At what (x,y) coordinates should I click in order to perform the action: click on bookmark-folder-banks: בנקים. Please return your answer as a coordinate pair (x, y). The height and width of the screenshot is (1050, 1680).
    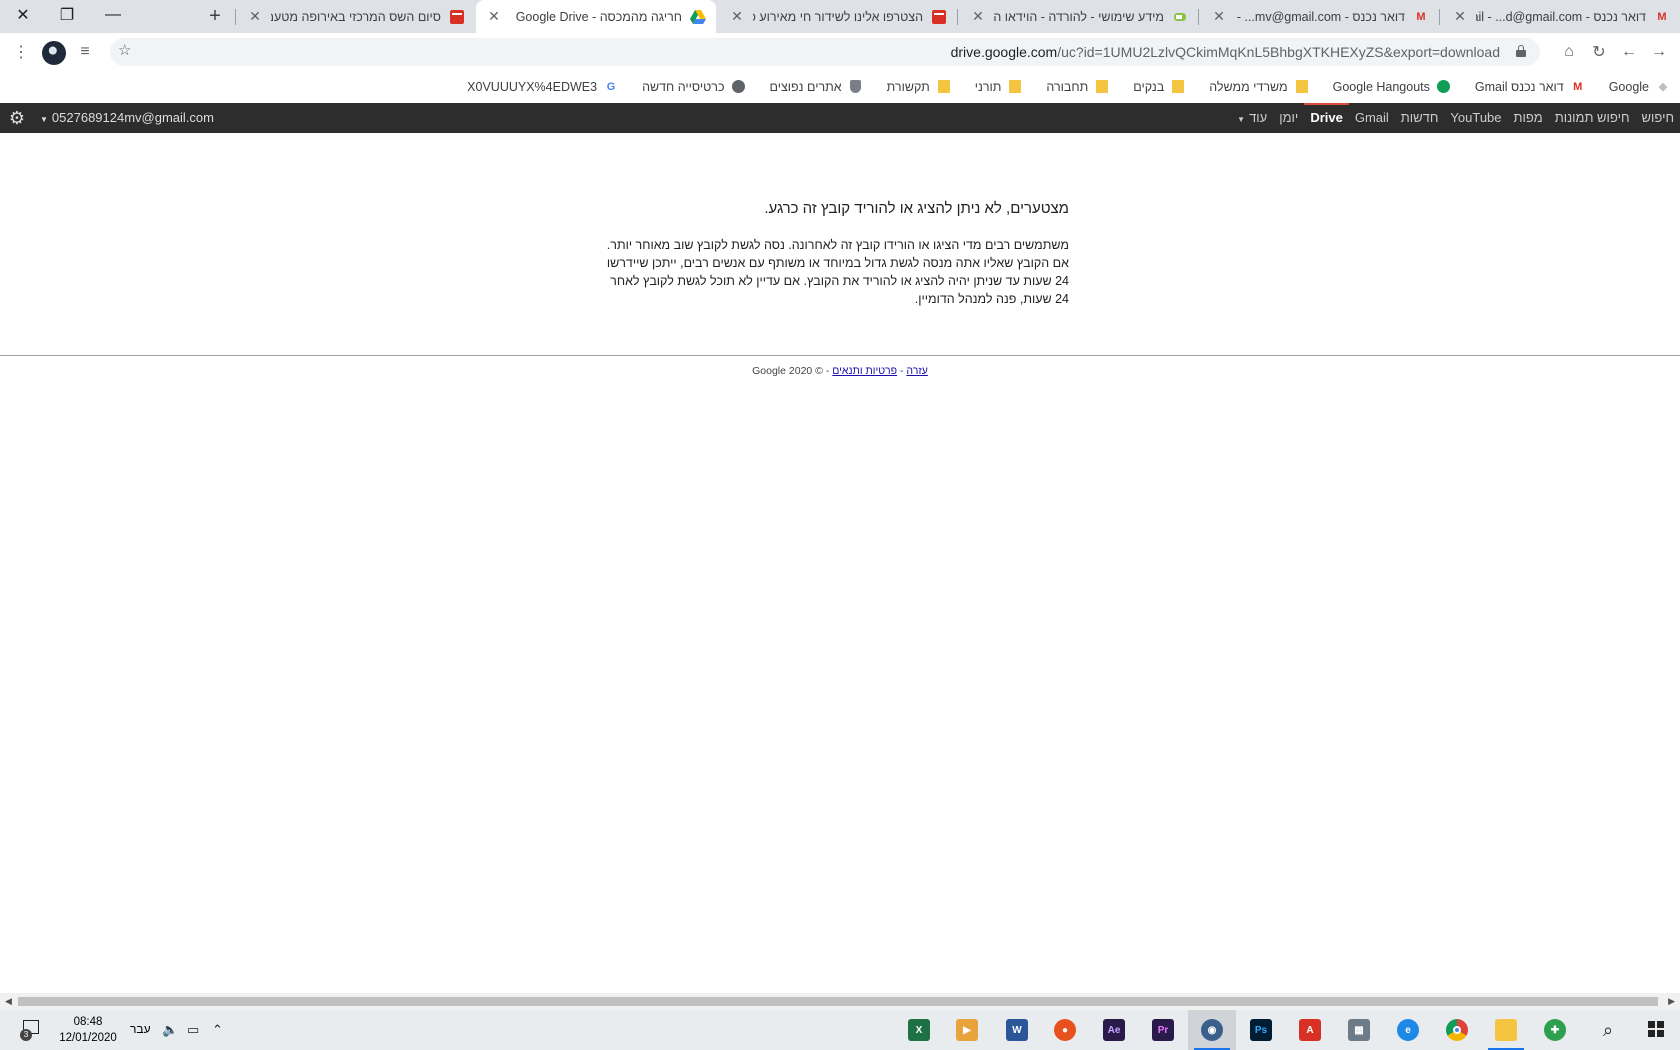
    Looking at the image, I should click on (1159, 87).